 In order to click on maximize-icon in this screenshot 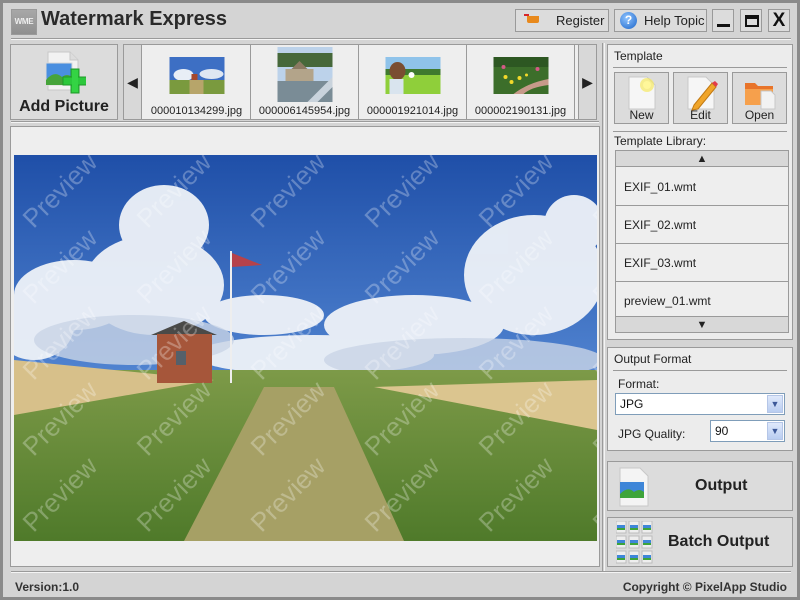, I will do `click(752, 21)`.